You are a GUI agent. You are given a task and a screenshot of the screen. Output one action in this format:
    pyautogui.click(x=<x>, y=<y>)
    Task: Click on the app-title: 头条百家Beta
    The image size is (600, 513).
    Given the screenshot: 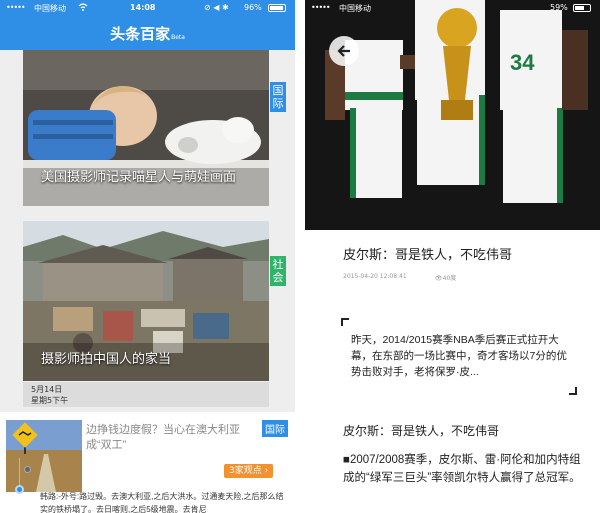 What is the action you would take?
    pyautogui.click(x=147, y=33)
    